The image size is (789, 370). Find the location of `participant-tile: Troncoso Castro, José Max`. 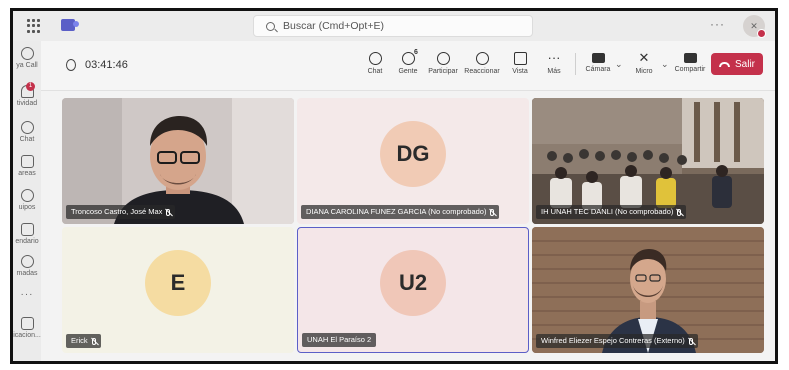

participant-tile: Troncoso Castro, José Max is located at coordinates (178, 161).